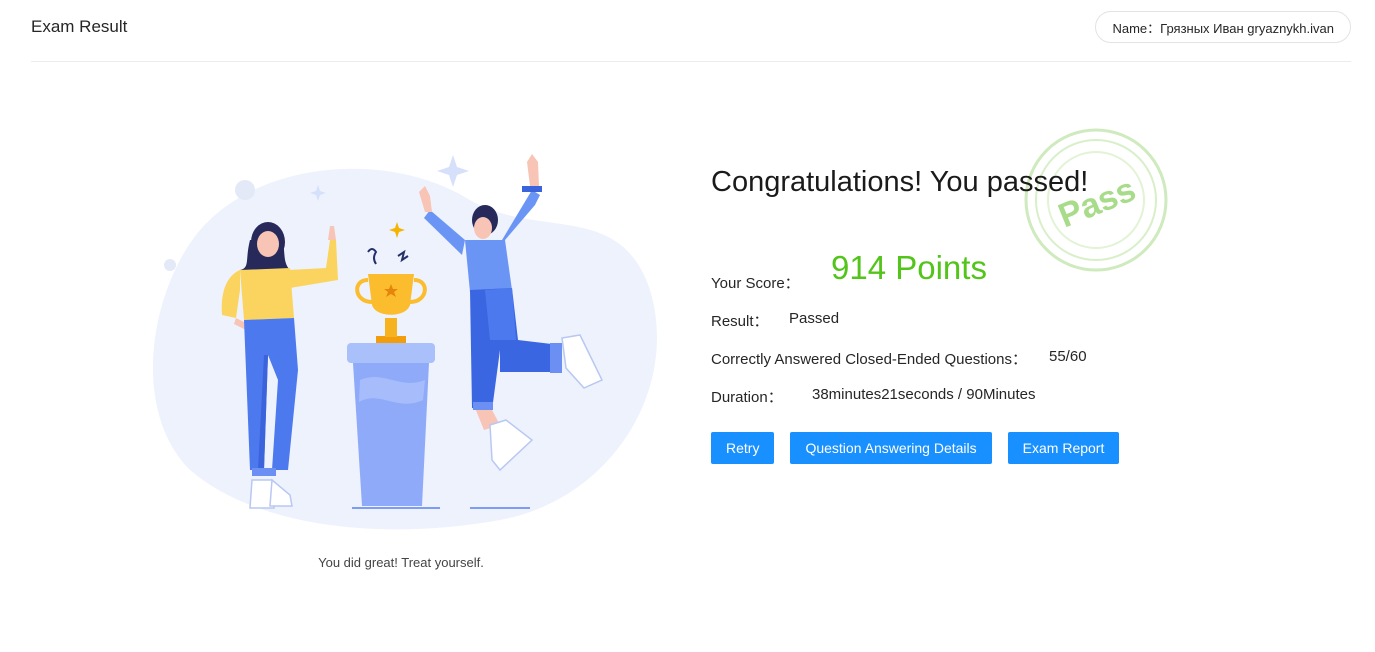  I want to click on score-row: Your Score： 914 Points, so click(849, 271).